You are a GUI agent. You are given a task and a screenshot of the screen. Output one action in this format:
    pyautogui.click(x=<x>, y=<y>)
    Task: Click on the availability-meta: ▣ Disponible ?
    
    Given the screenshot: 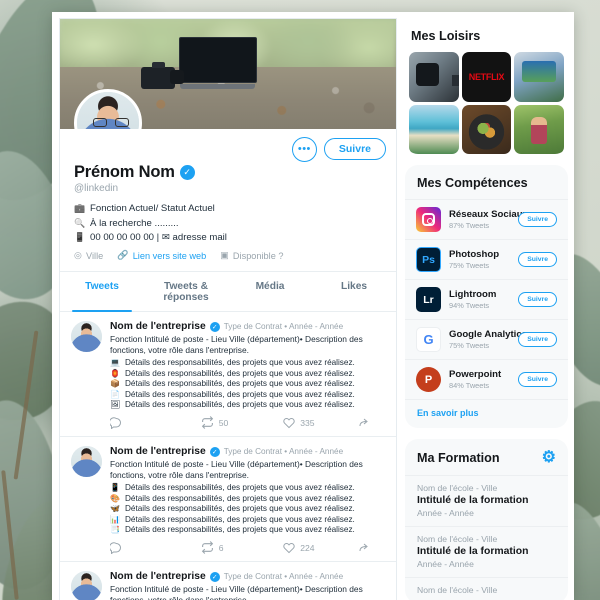 What is the action you would take?
    pyautogui.click(x=251, y=255)
    